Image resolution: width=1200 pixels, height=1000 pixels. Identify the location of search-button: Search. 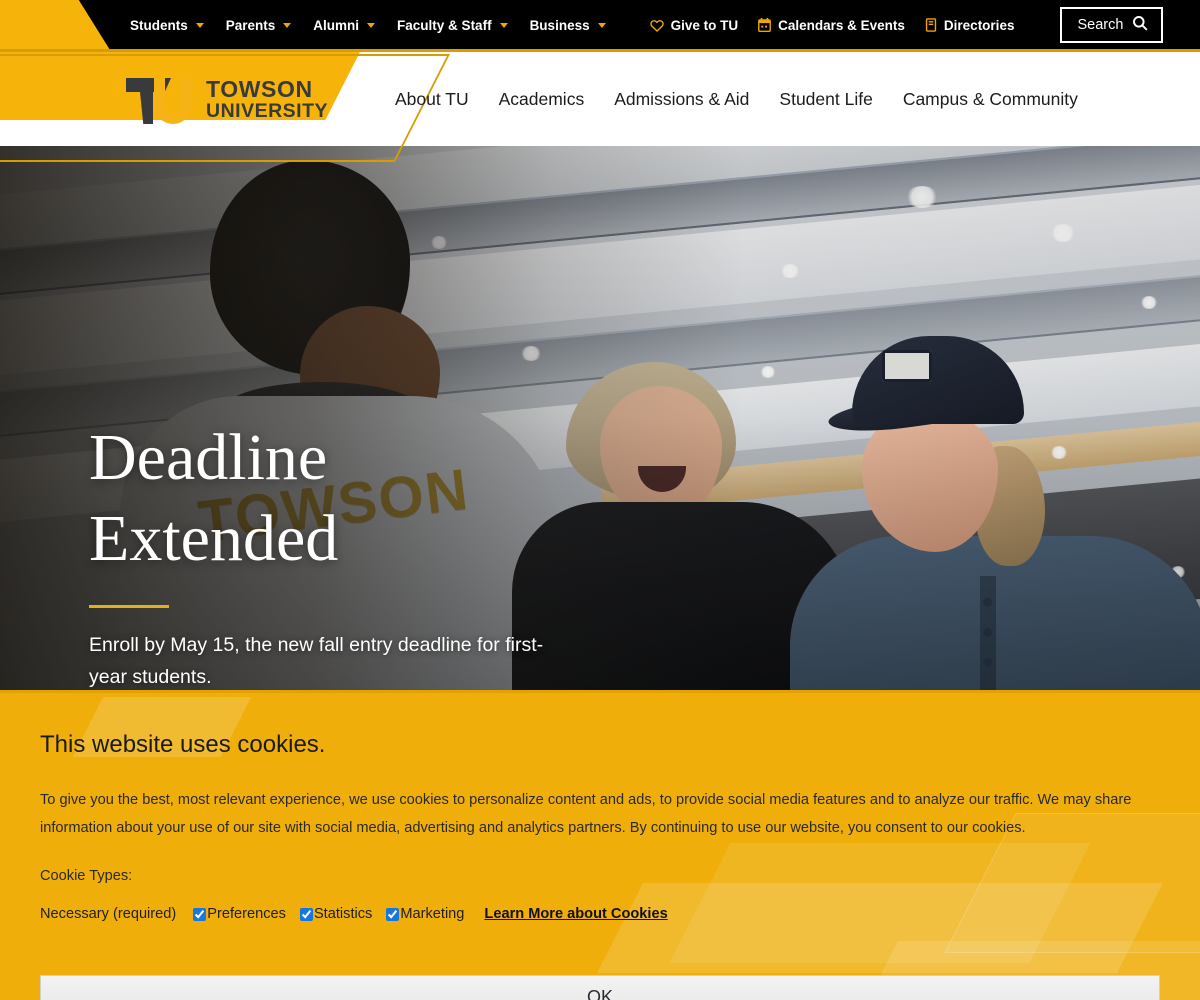
(1112, 25).